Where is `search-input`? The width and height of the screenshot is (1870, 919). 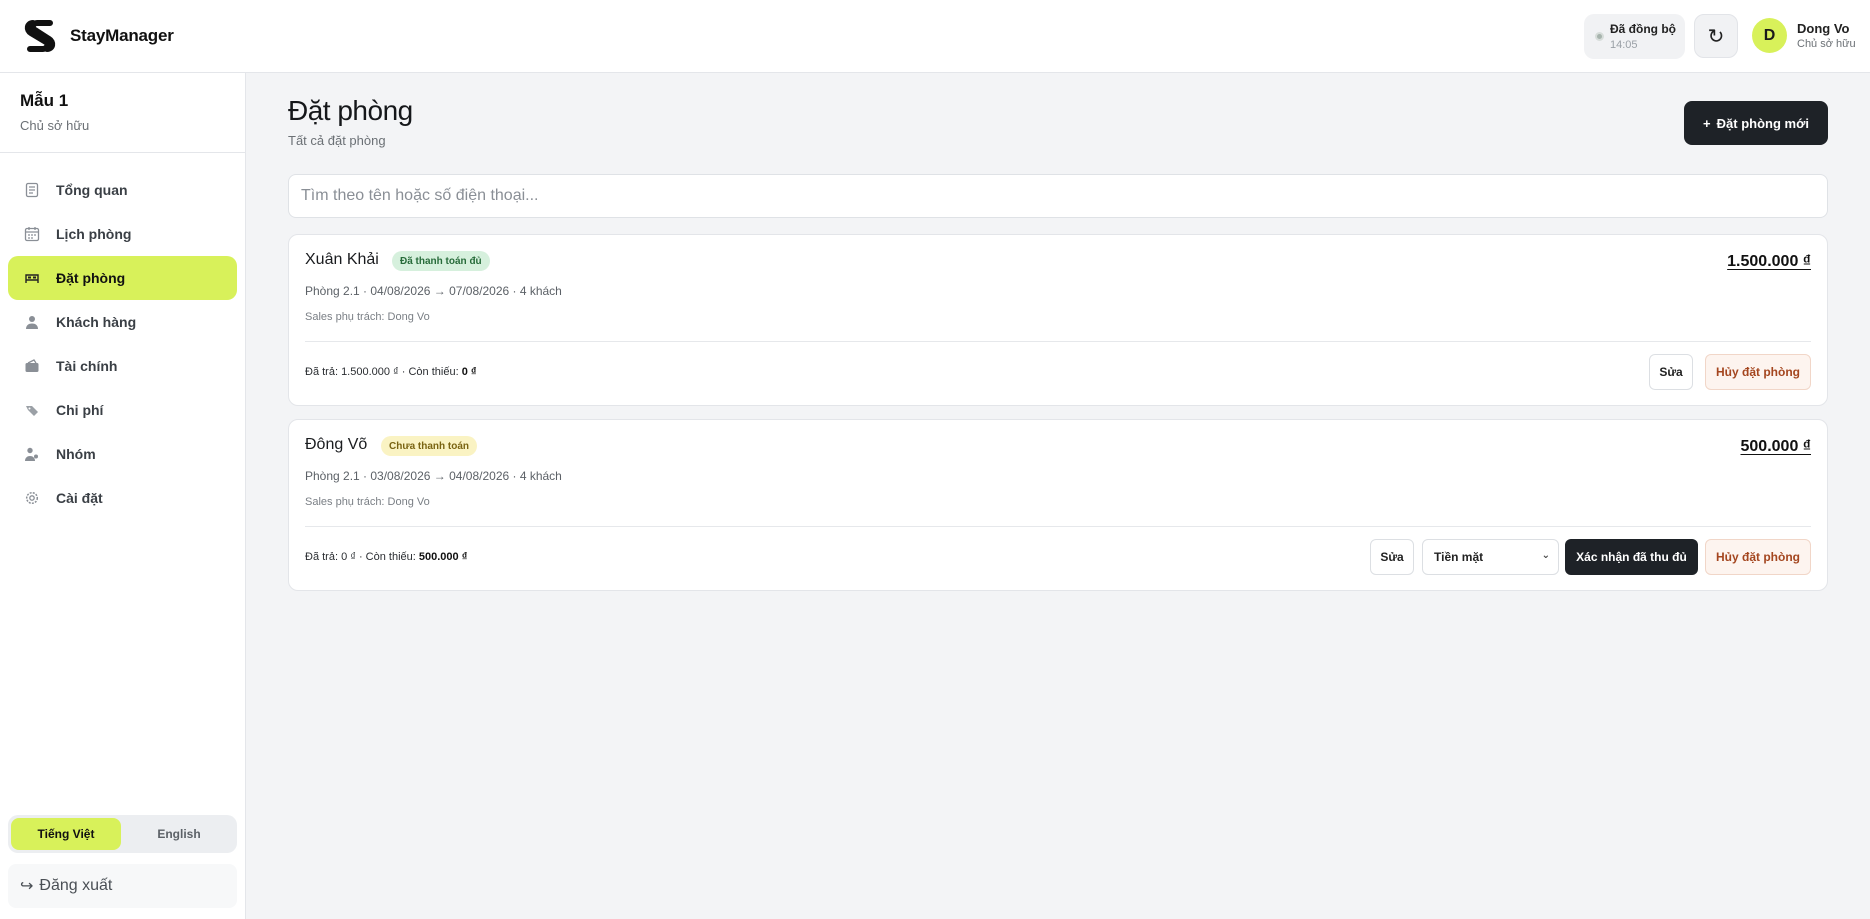 search-input is located at coordinates (1058, 196).